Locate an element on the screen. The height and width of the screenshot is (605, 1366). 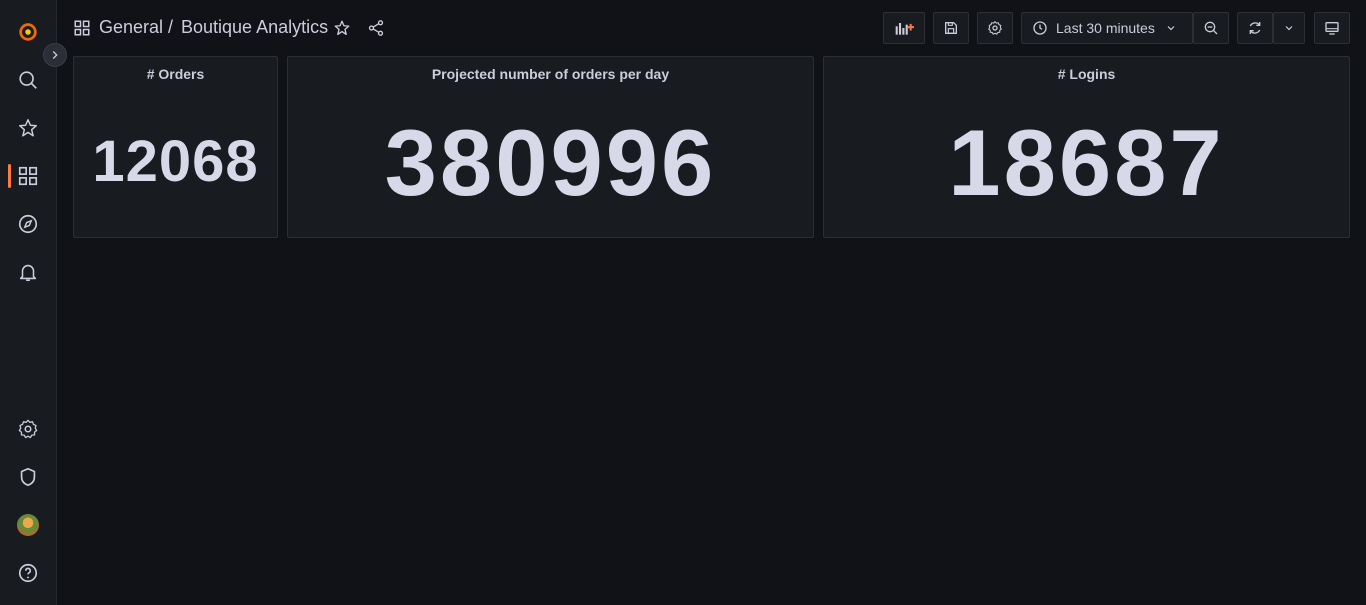
time-range-picker: Last 30 minutes is located at coordinates (1107, 28).